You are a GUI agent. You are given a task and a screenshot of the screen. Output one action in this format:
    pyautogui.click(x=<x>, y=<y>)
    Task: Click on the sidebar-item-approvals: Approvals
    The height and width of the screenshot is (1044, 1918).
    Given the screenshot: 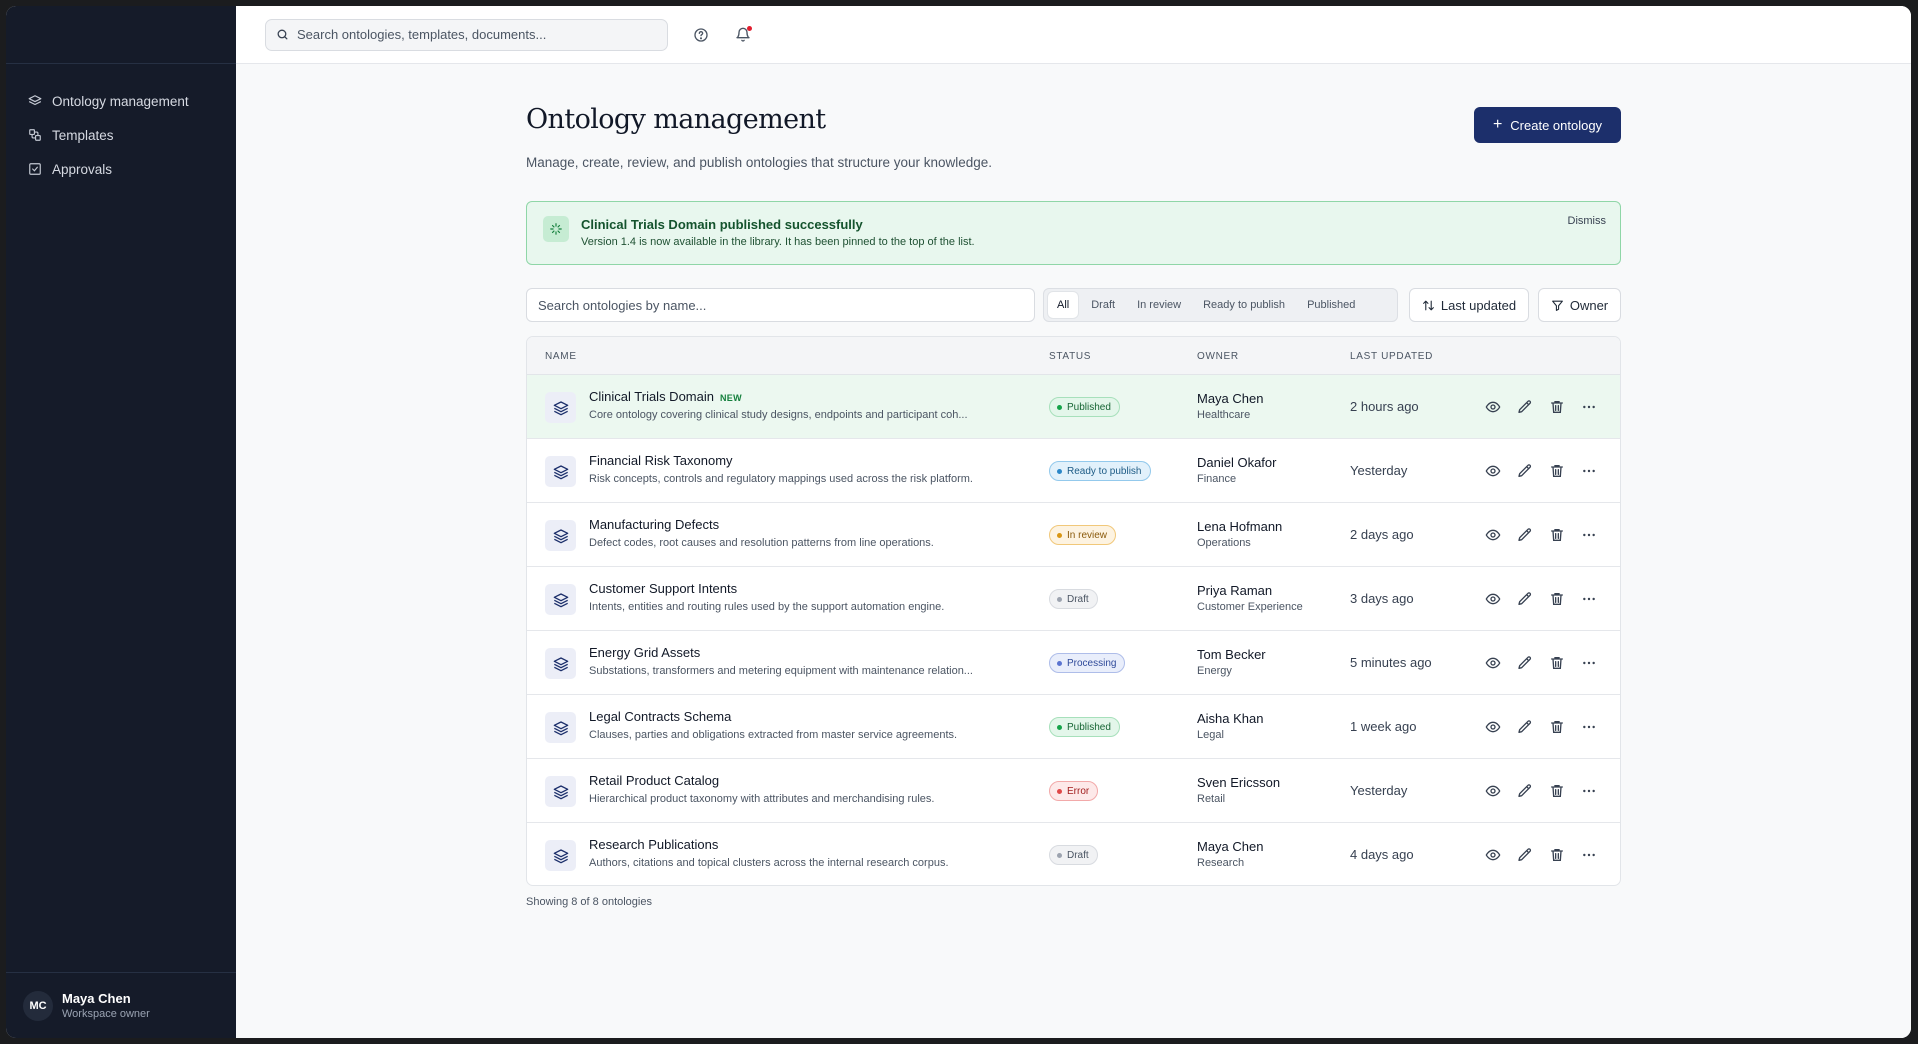 What is the action you would take?
    pyautogui.click(x=121, y=169)
    